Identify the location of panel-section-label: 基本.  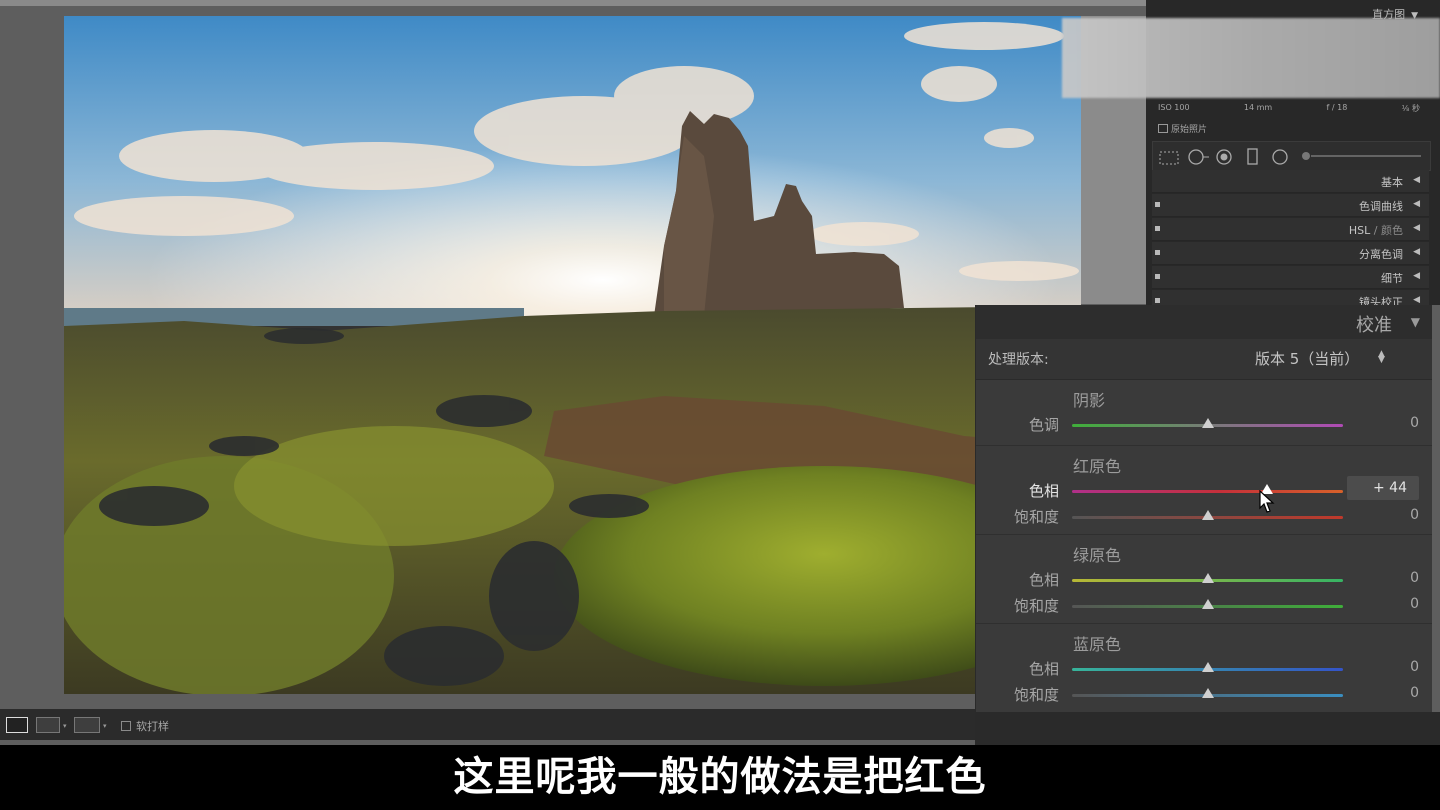
(1392, 182).